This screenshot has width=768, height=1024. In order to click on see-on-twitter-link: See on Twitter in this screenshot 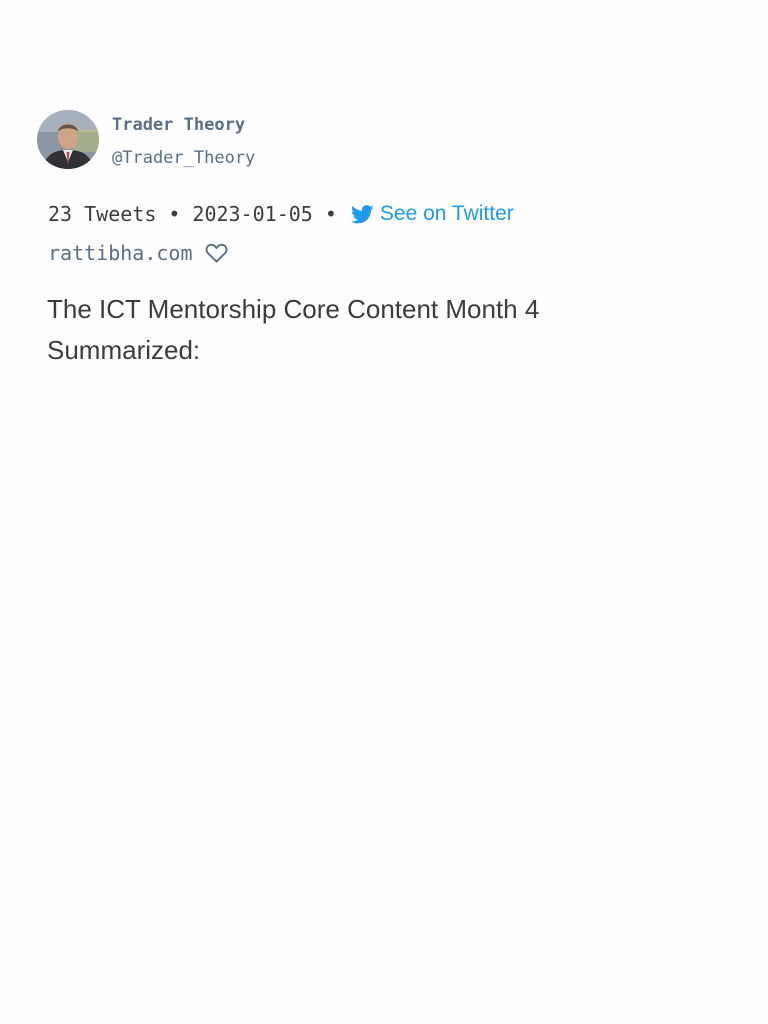, I will do `click(432, 214)`.